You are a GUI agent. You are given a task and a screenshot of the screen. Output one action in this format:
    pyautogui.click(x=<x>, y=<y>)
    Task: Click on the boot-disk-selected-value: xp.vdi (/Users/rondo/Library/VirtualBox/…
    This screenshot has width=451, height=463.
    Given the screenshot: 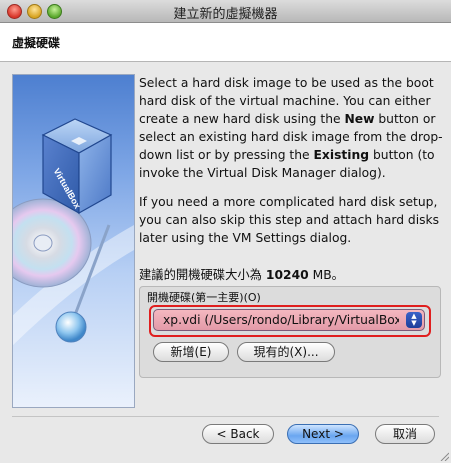 What is the action you would take?
    pyautogui.click(x=281, y=320)
    